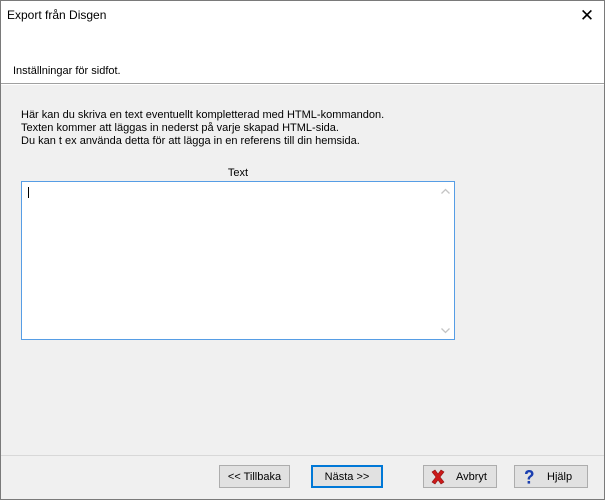  I want to click on back-button: << Tillbaka, so click(254, 476).